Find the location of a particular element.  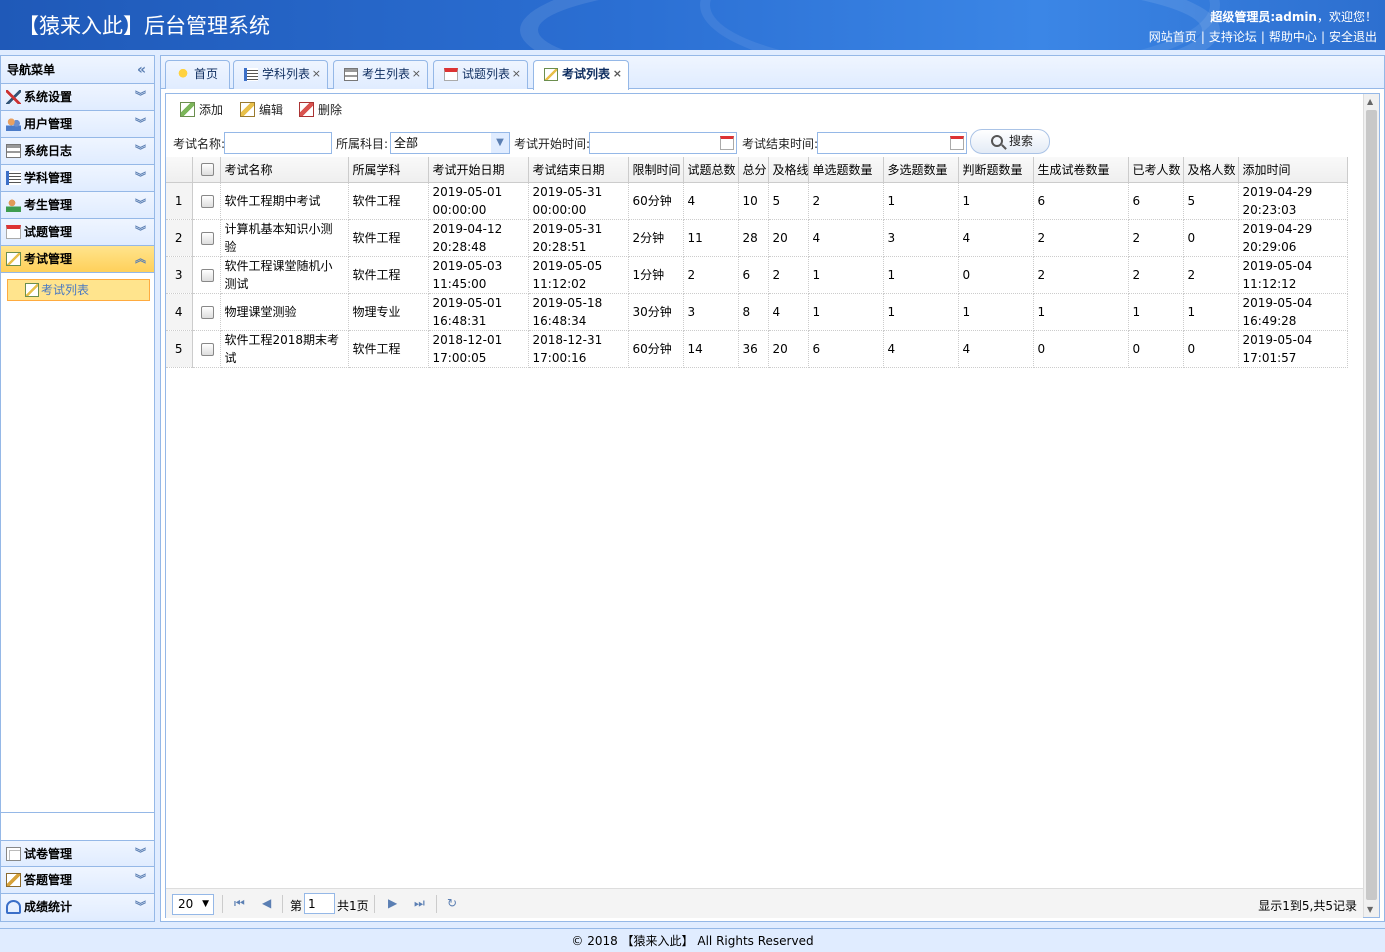

sidebar-item-label: 系统日志 is located at coordinates (48, 151).